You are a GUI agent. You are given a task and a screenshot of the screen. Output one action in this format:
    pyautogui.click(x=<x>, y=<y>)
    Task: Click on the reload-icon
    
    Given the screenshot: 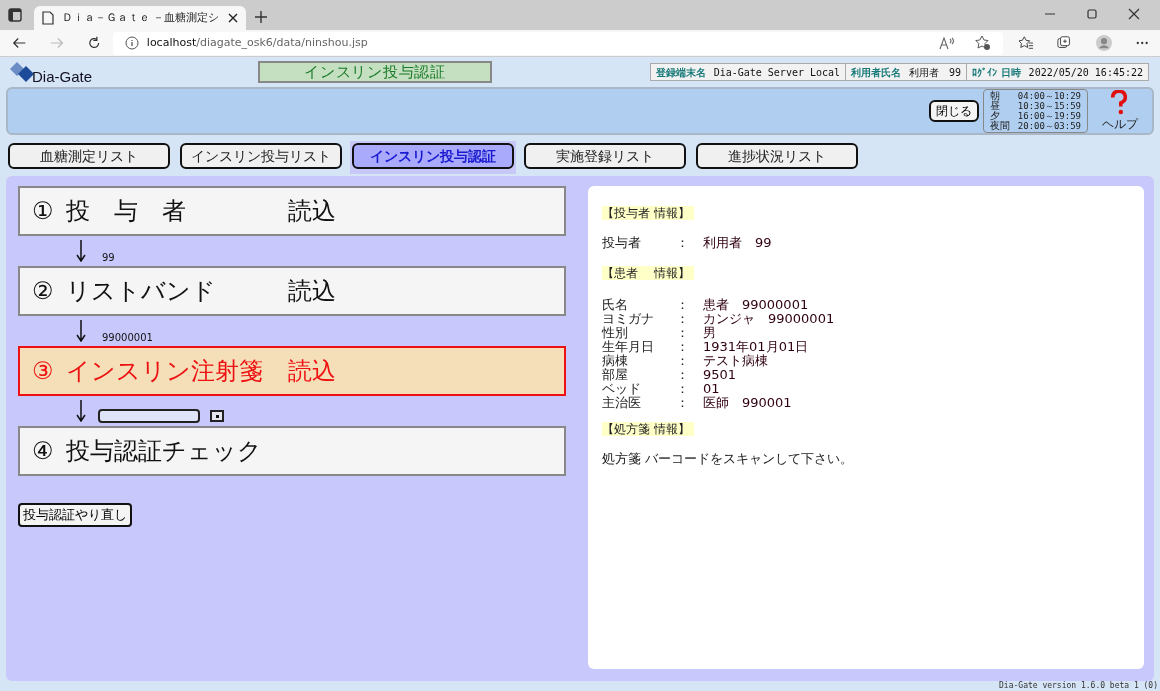 What is the action you would take?
    pyautogui.click(x=94, y=43)
    